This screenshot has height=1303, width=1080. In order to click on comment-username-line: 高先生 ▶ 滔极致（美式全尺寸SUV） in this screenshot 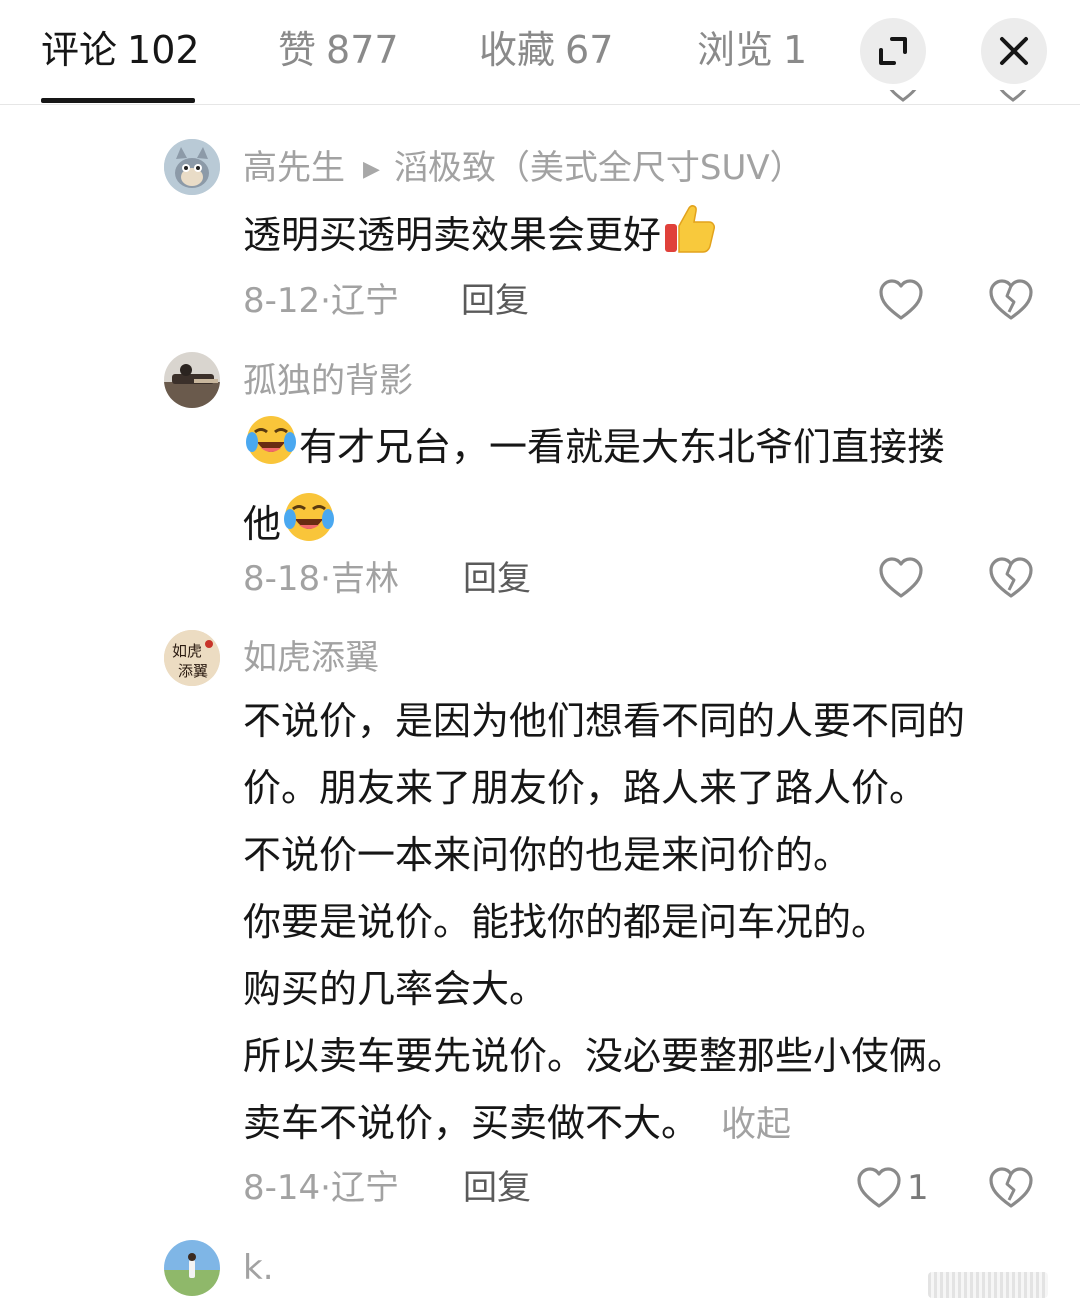, I will do `click(523, 169)`.